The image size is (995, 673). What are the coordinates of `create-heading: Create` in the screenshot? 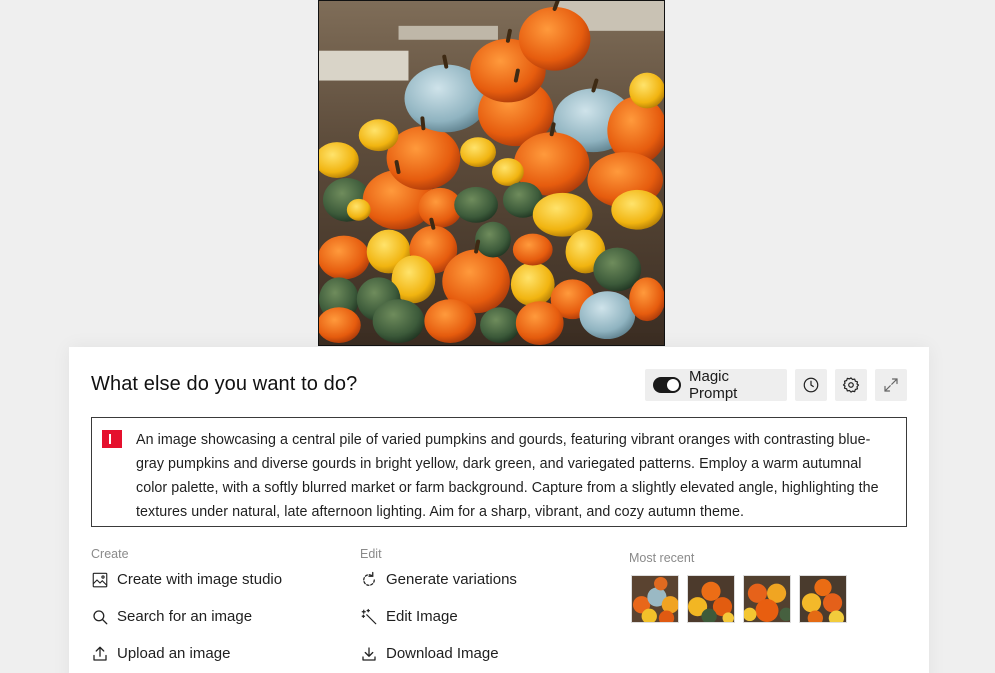 It's located at (110, 554).